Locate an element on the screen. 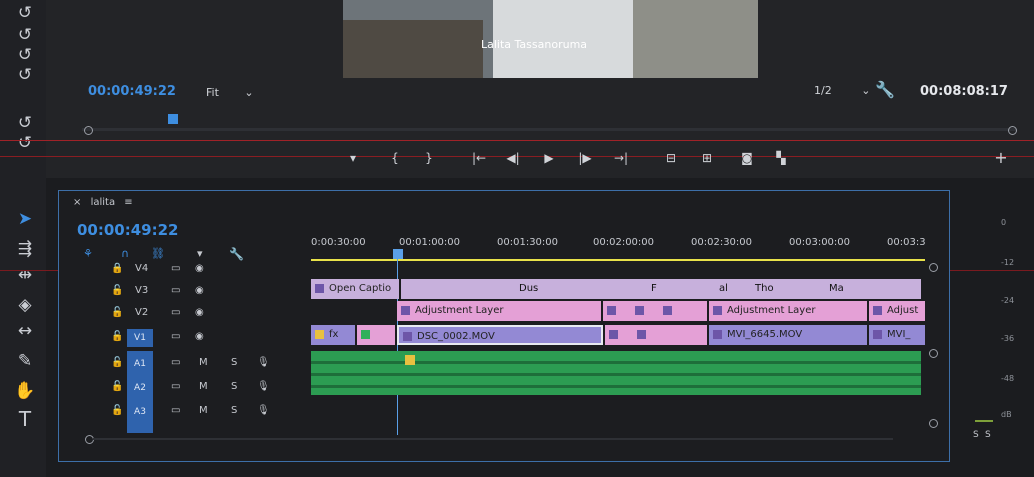  close-icon: × is located at coordinates (77, 202).